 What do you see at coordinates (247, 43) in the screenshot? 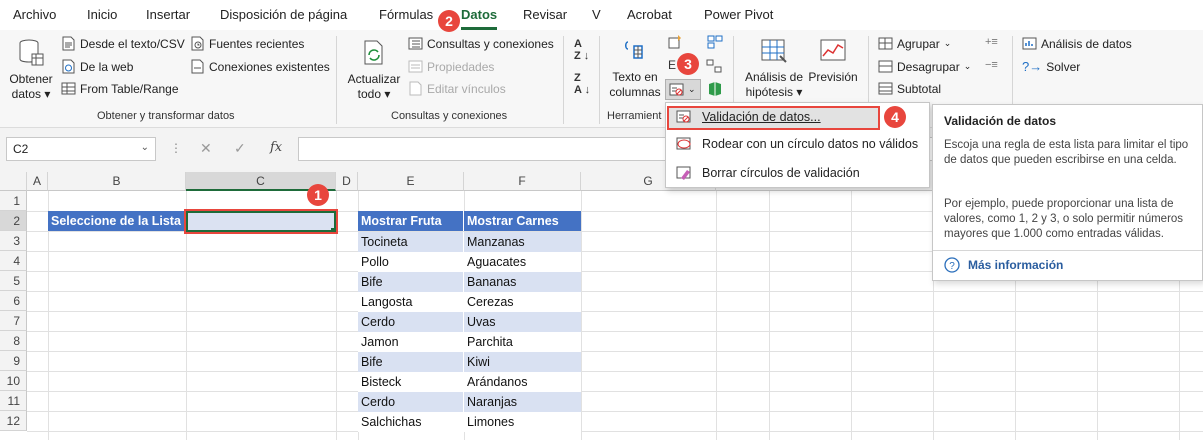
I see `recent-sources-button: Fuentes recientes` at bounding box center [247, 43].